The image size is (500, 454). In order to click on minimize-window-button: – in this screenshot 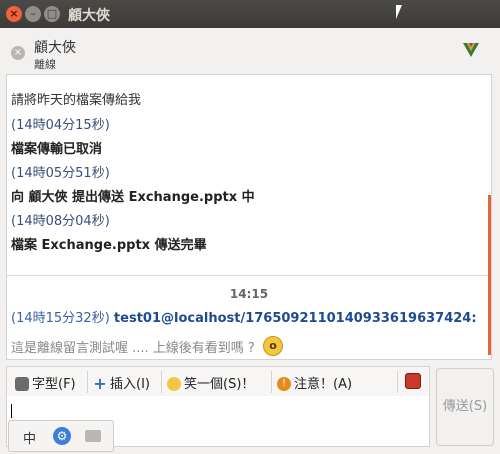, I will do `click(33, 14)`.